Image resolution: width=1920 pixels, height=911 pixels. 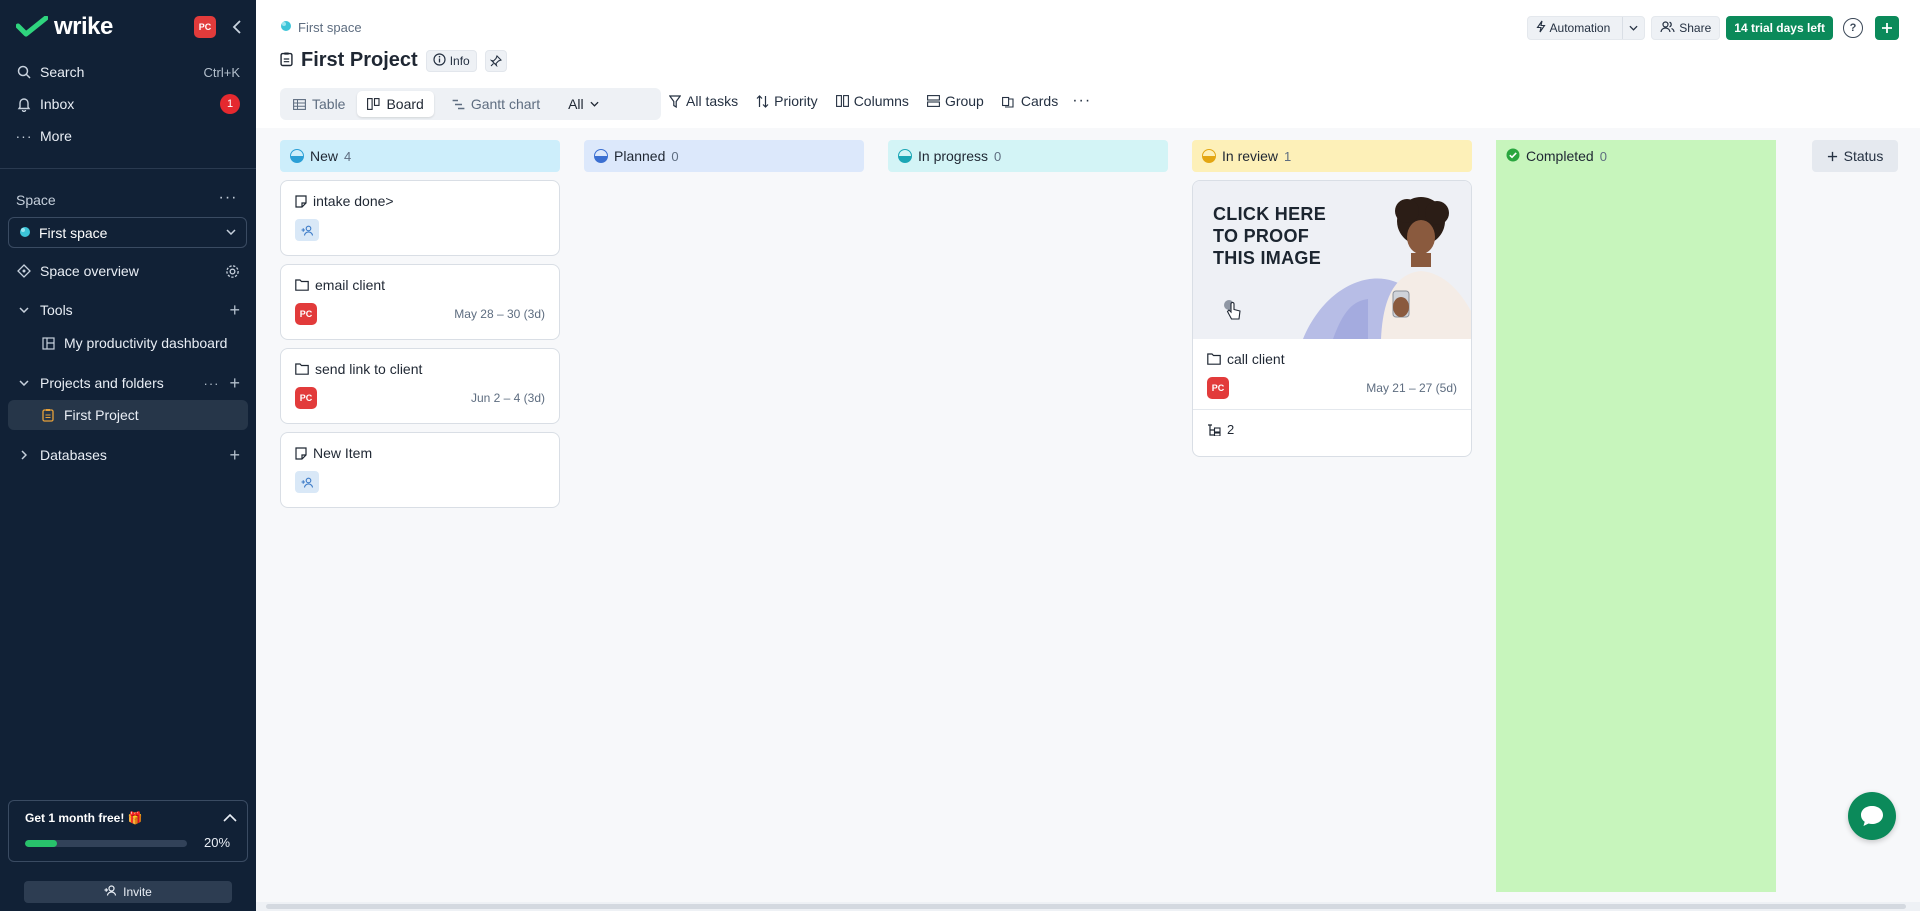 What do you see at coordinates (205, 27) in the screenshot?
I see `user-avatar: PC` at bounding box center [205, 27].